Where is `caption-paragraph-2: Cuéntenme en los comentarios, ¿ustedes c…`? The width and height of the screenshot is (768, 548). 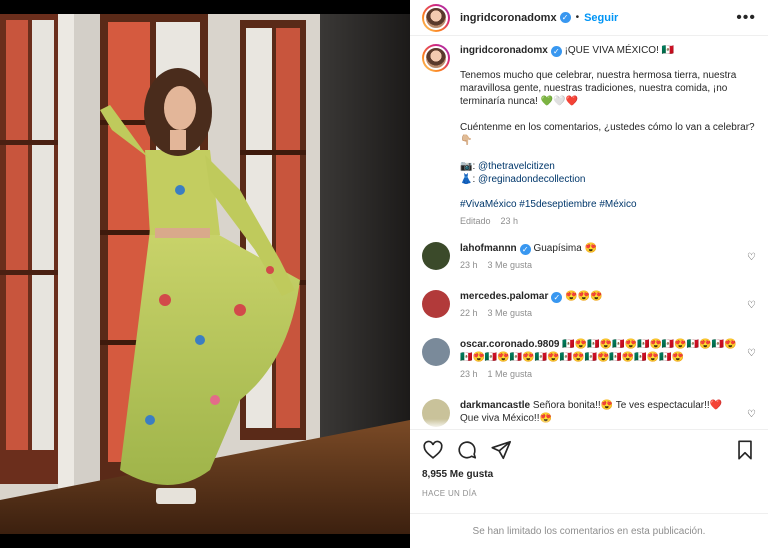
caption-paragraph-2: Cuéntenme en los comentarios, ¿ustedes c… is located at coordinates (607, 134).